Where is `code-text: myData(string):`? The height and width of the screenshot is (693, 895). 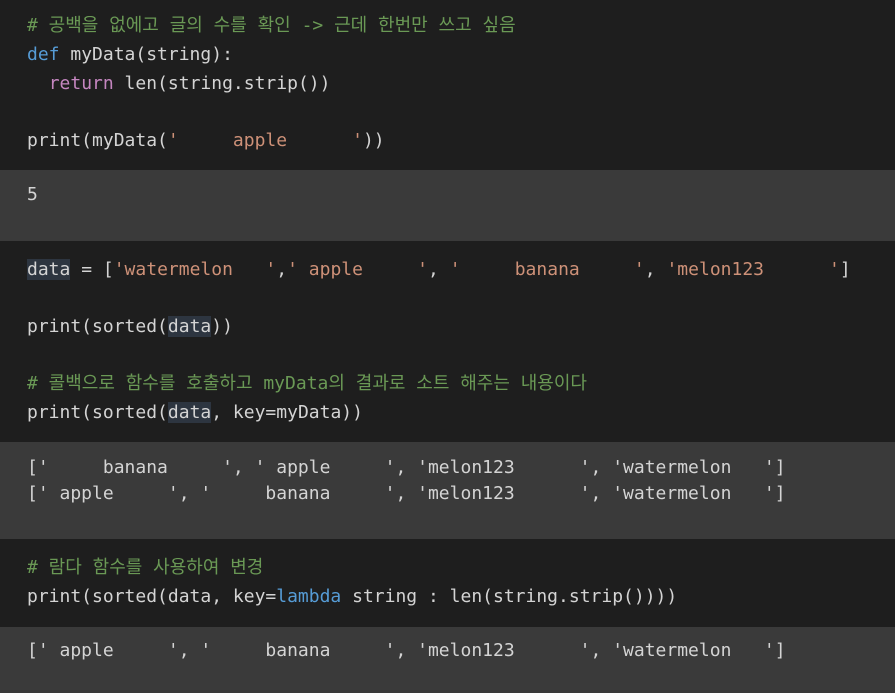 code-text: myData(string): is located at coordinates (146, 54).